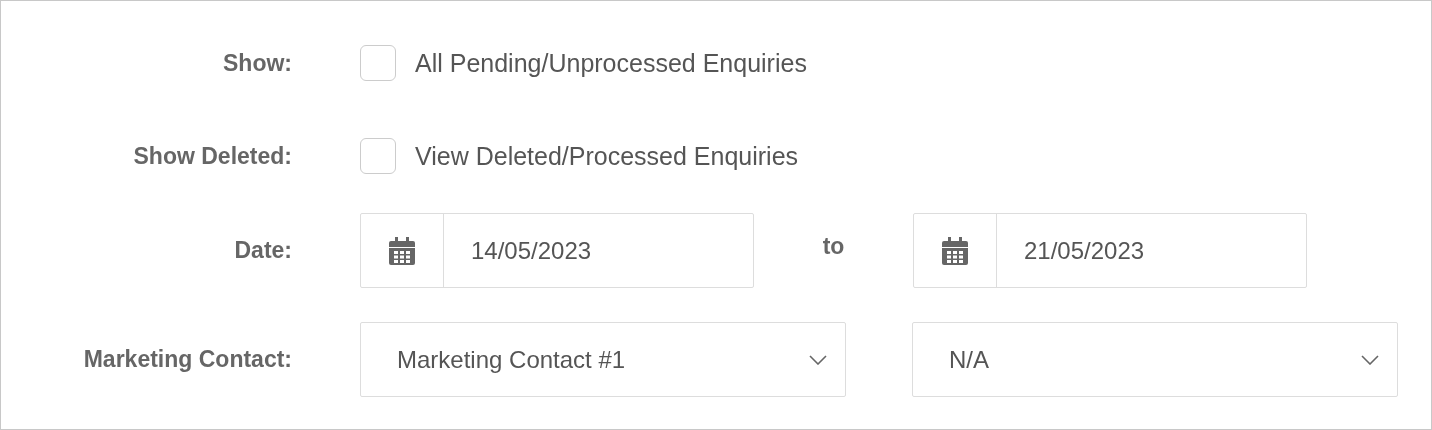  What do you see at coordinates (557, 250) in the screenshot?
I see `date-field: 14/05/2023` at bounding box center [557, 250].